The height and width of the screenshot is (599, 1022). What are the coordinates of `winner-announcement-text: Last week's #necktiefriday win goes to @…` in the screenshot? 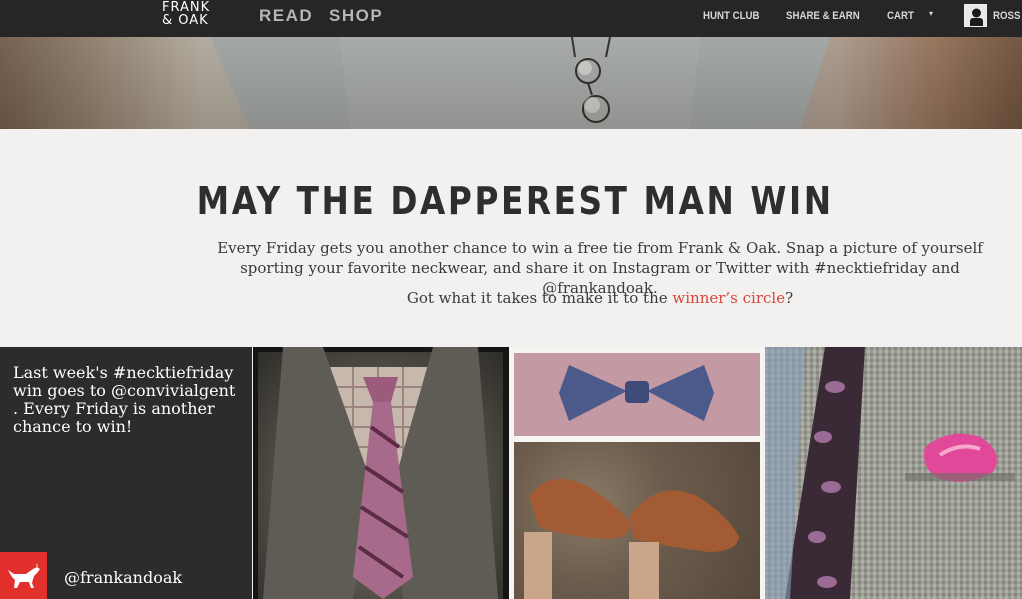 It's located at (124, 399).